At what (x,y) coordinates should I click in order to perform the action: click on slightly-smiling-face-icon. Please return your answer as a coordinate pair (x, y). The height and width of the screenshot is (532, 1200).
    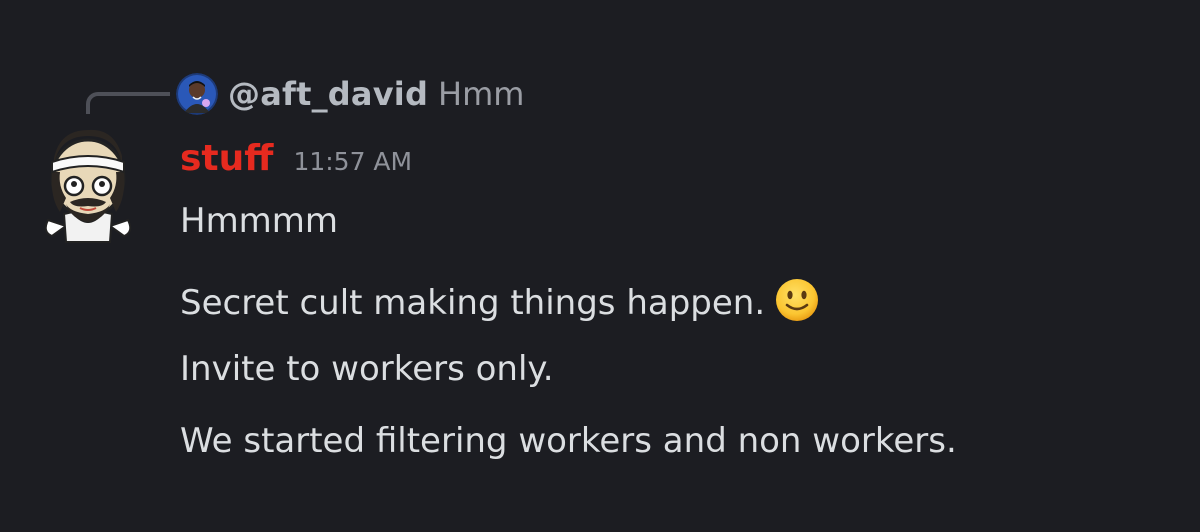
    Looking at the image, I should click on (797, 300).